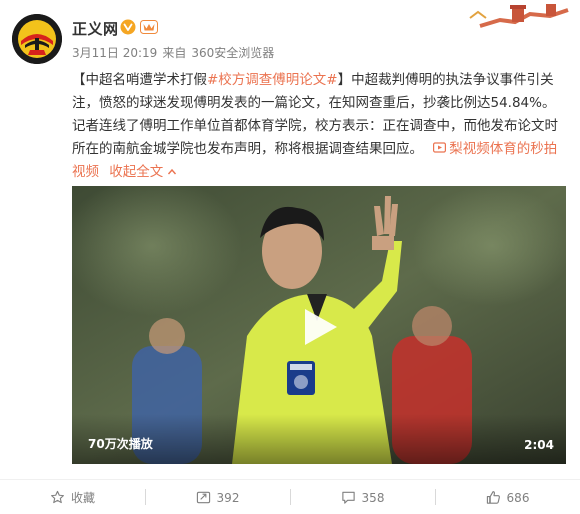  What do you see at coordinates (518, 497) in the screenshot?
I see `like-count: 686` at bounding box center [518, 497].